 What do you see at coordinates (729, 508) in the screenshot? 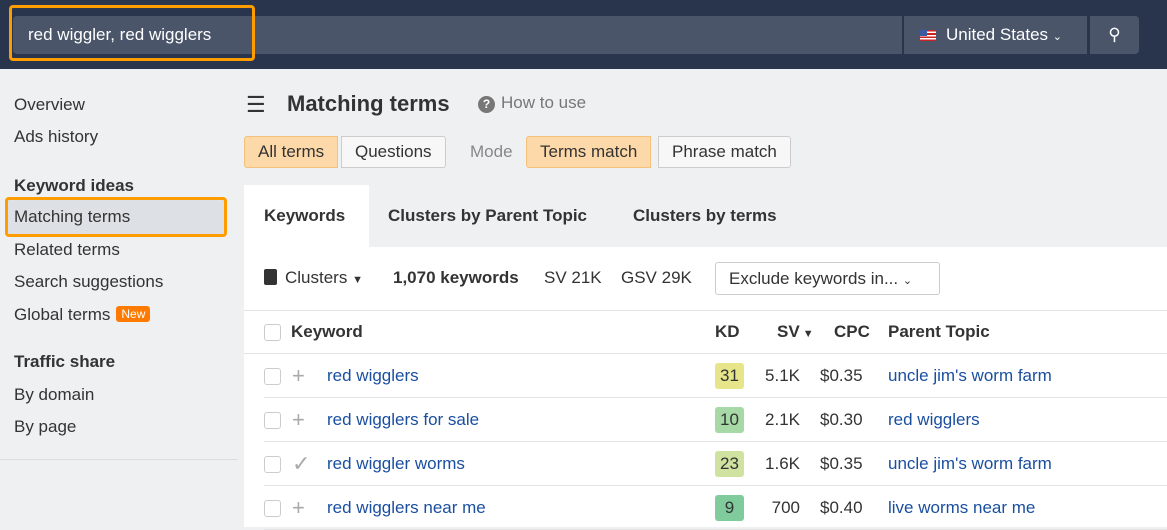
I see `kd-badge: 9` at bounding box center [729, 508].